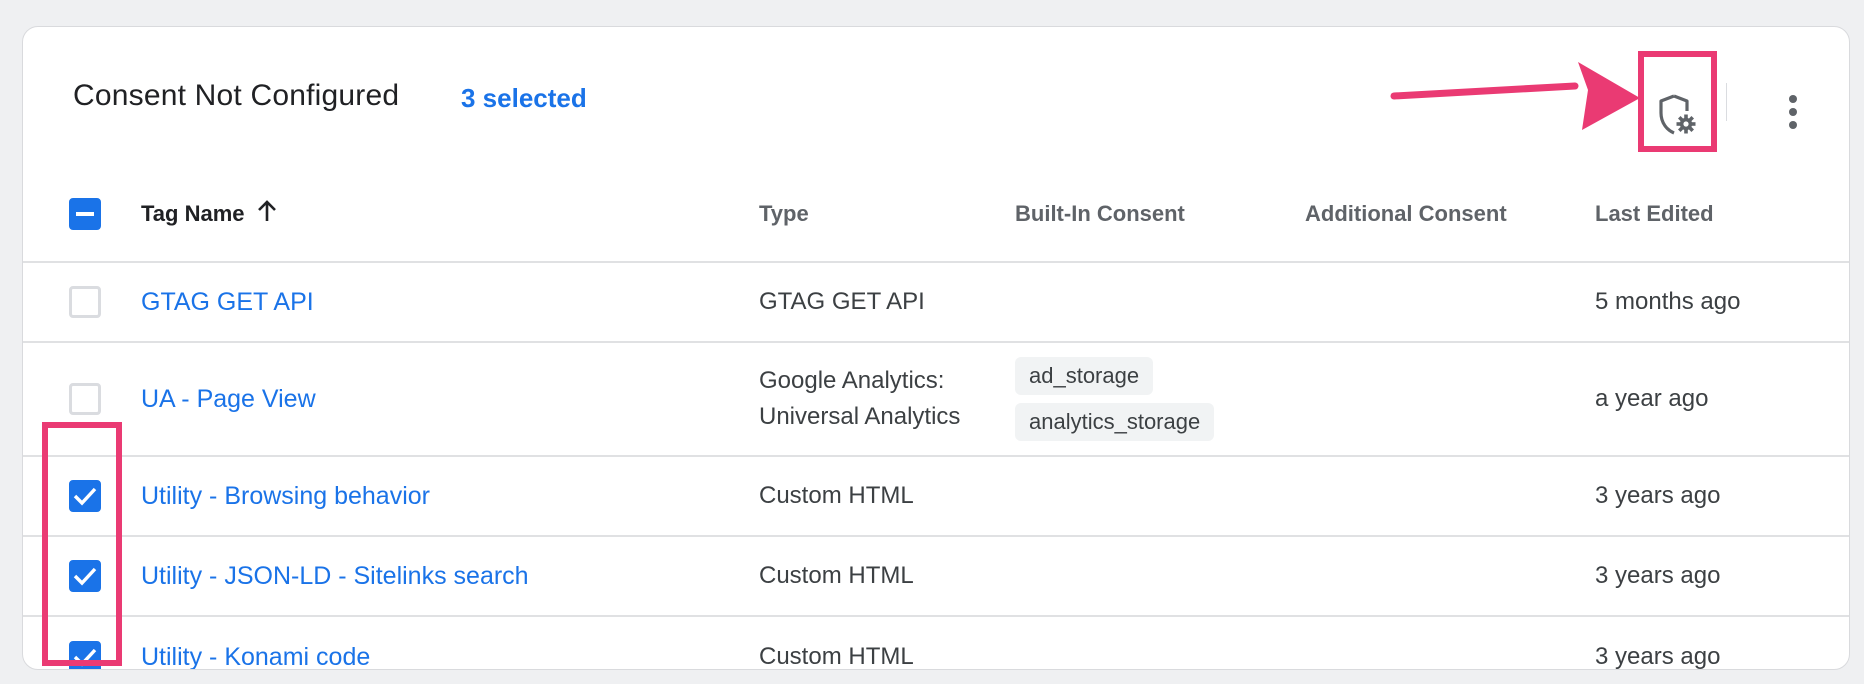 The image size is (1864, 684). What do you see at coordinates (1726, 102) in the screenshot?
I see `toolbar-divider` at bounding box center [1726, 102].